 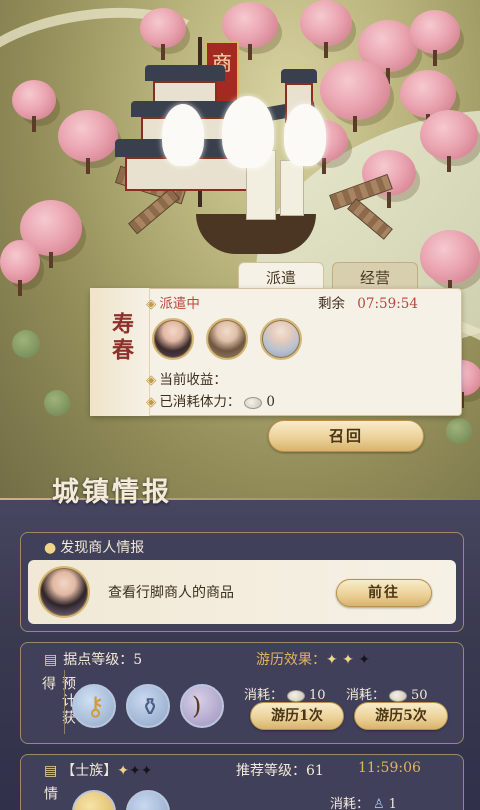 I want to click on income-row: ◈ 当前收益：, so click(x=186, y=378).